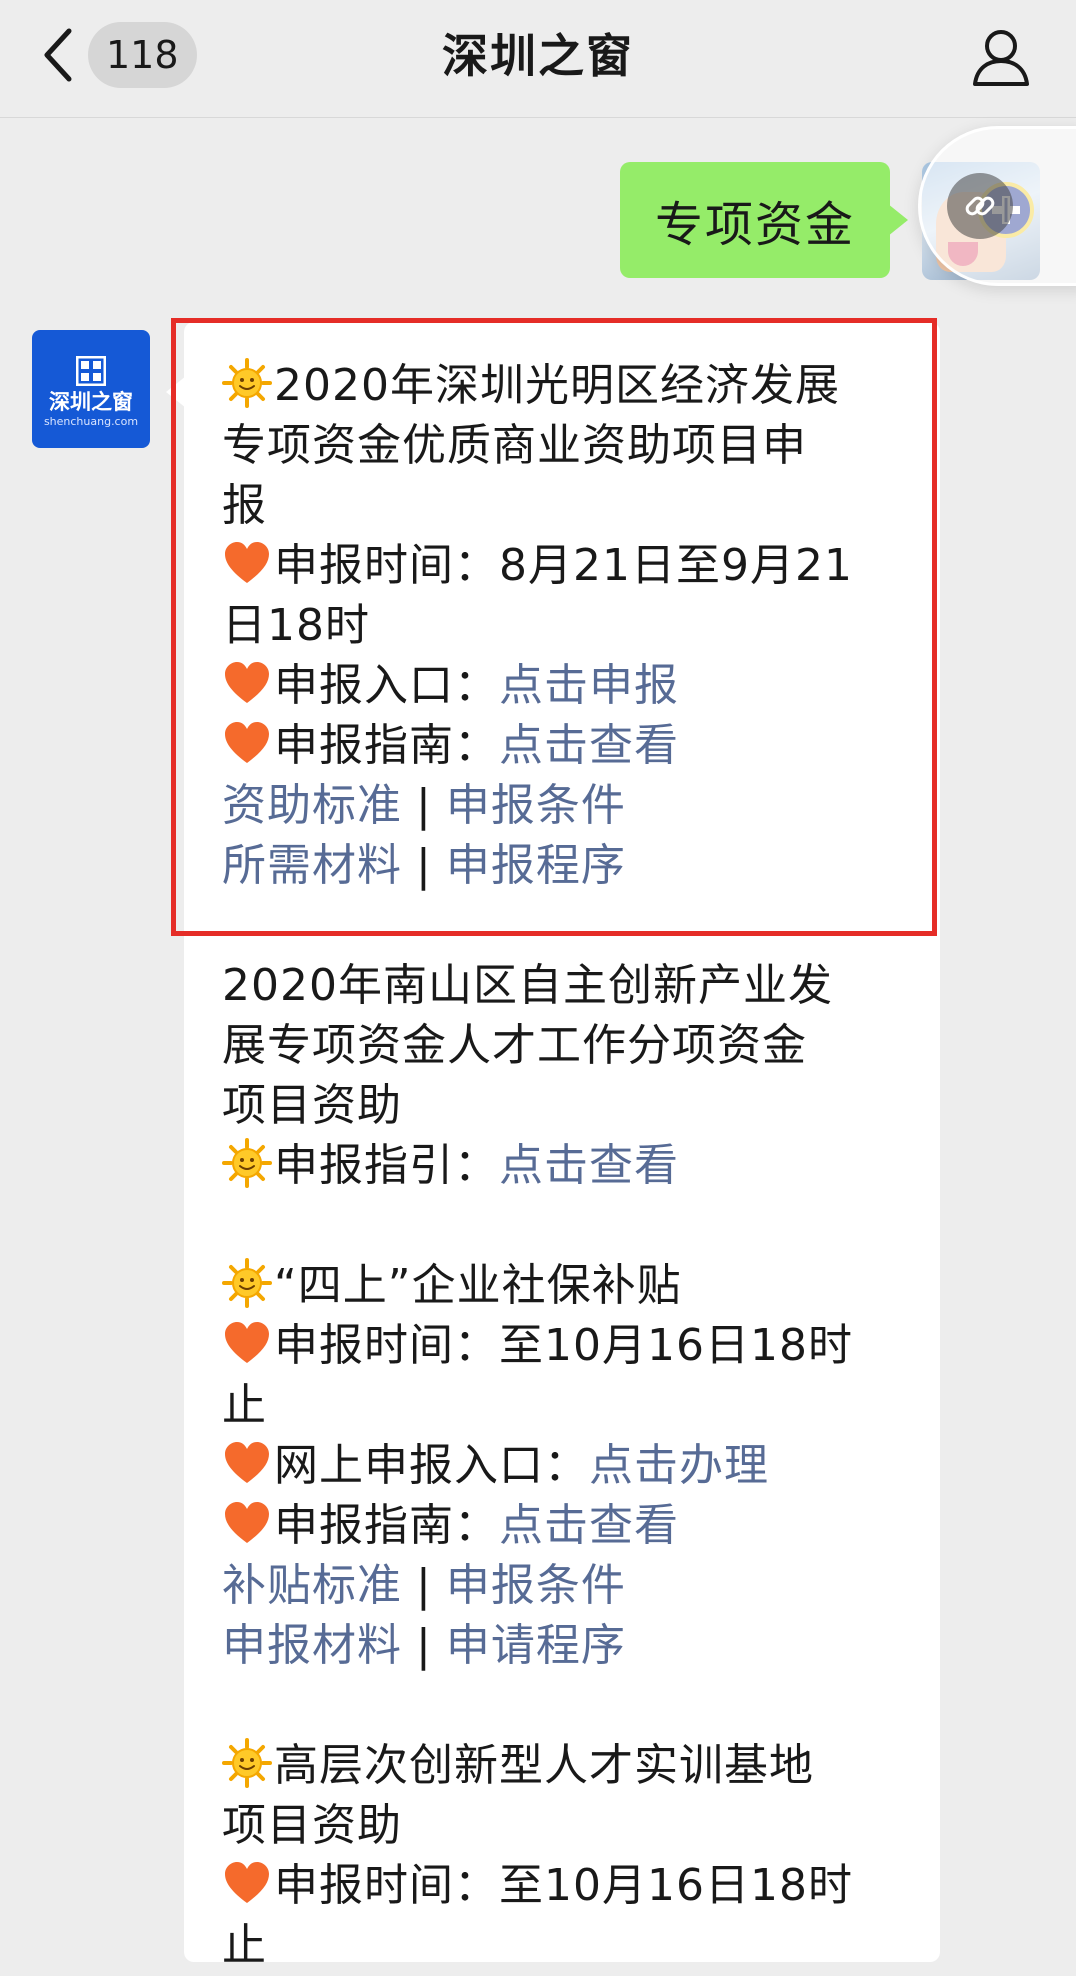 This screenshot has height=1976, width=1076. Describe the element at coordinates (312, 1645) in the screenshot. I see `s3-link-materials: 申报材料` at that location.